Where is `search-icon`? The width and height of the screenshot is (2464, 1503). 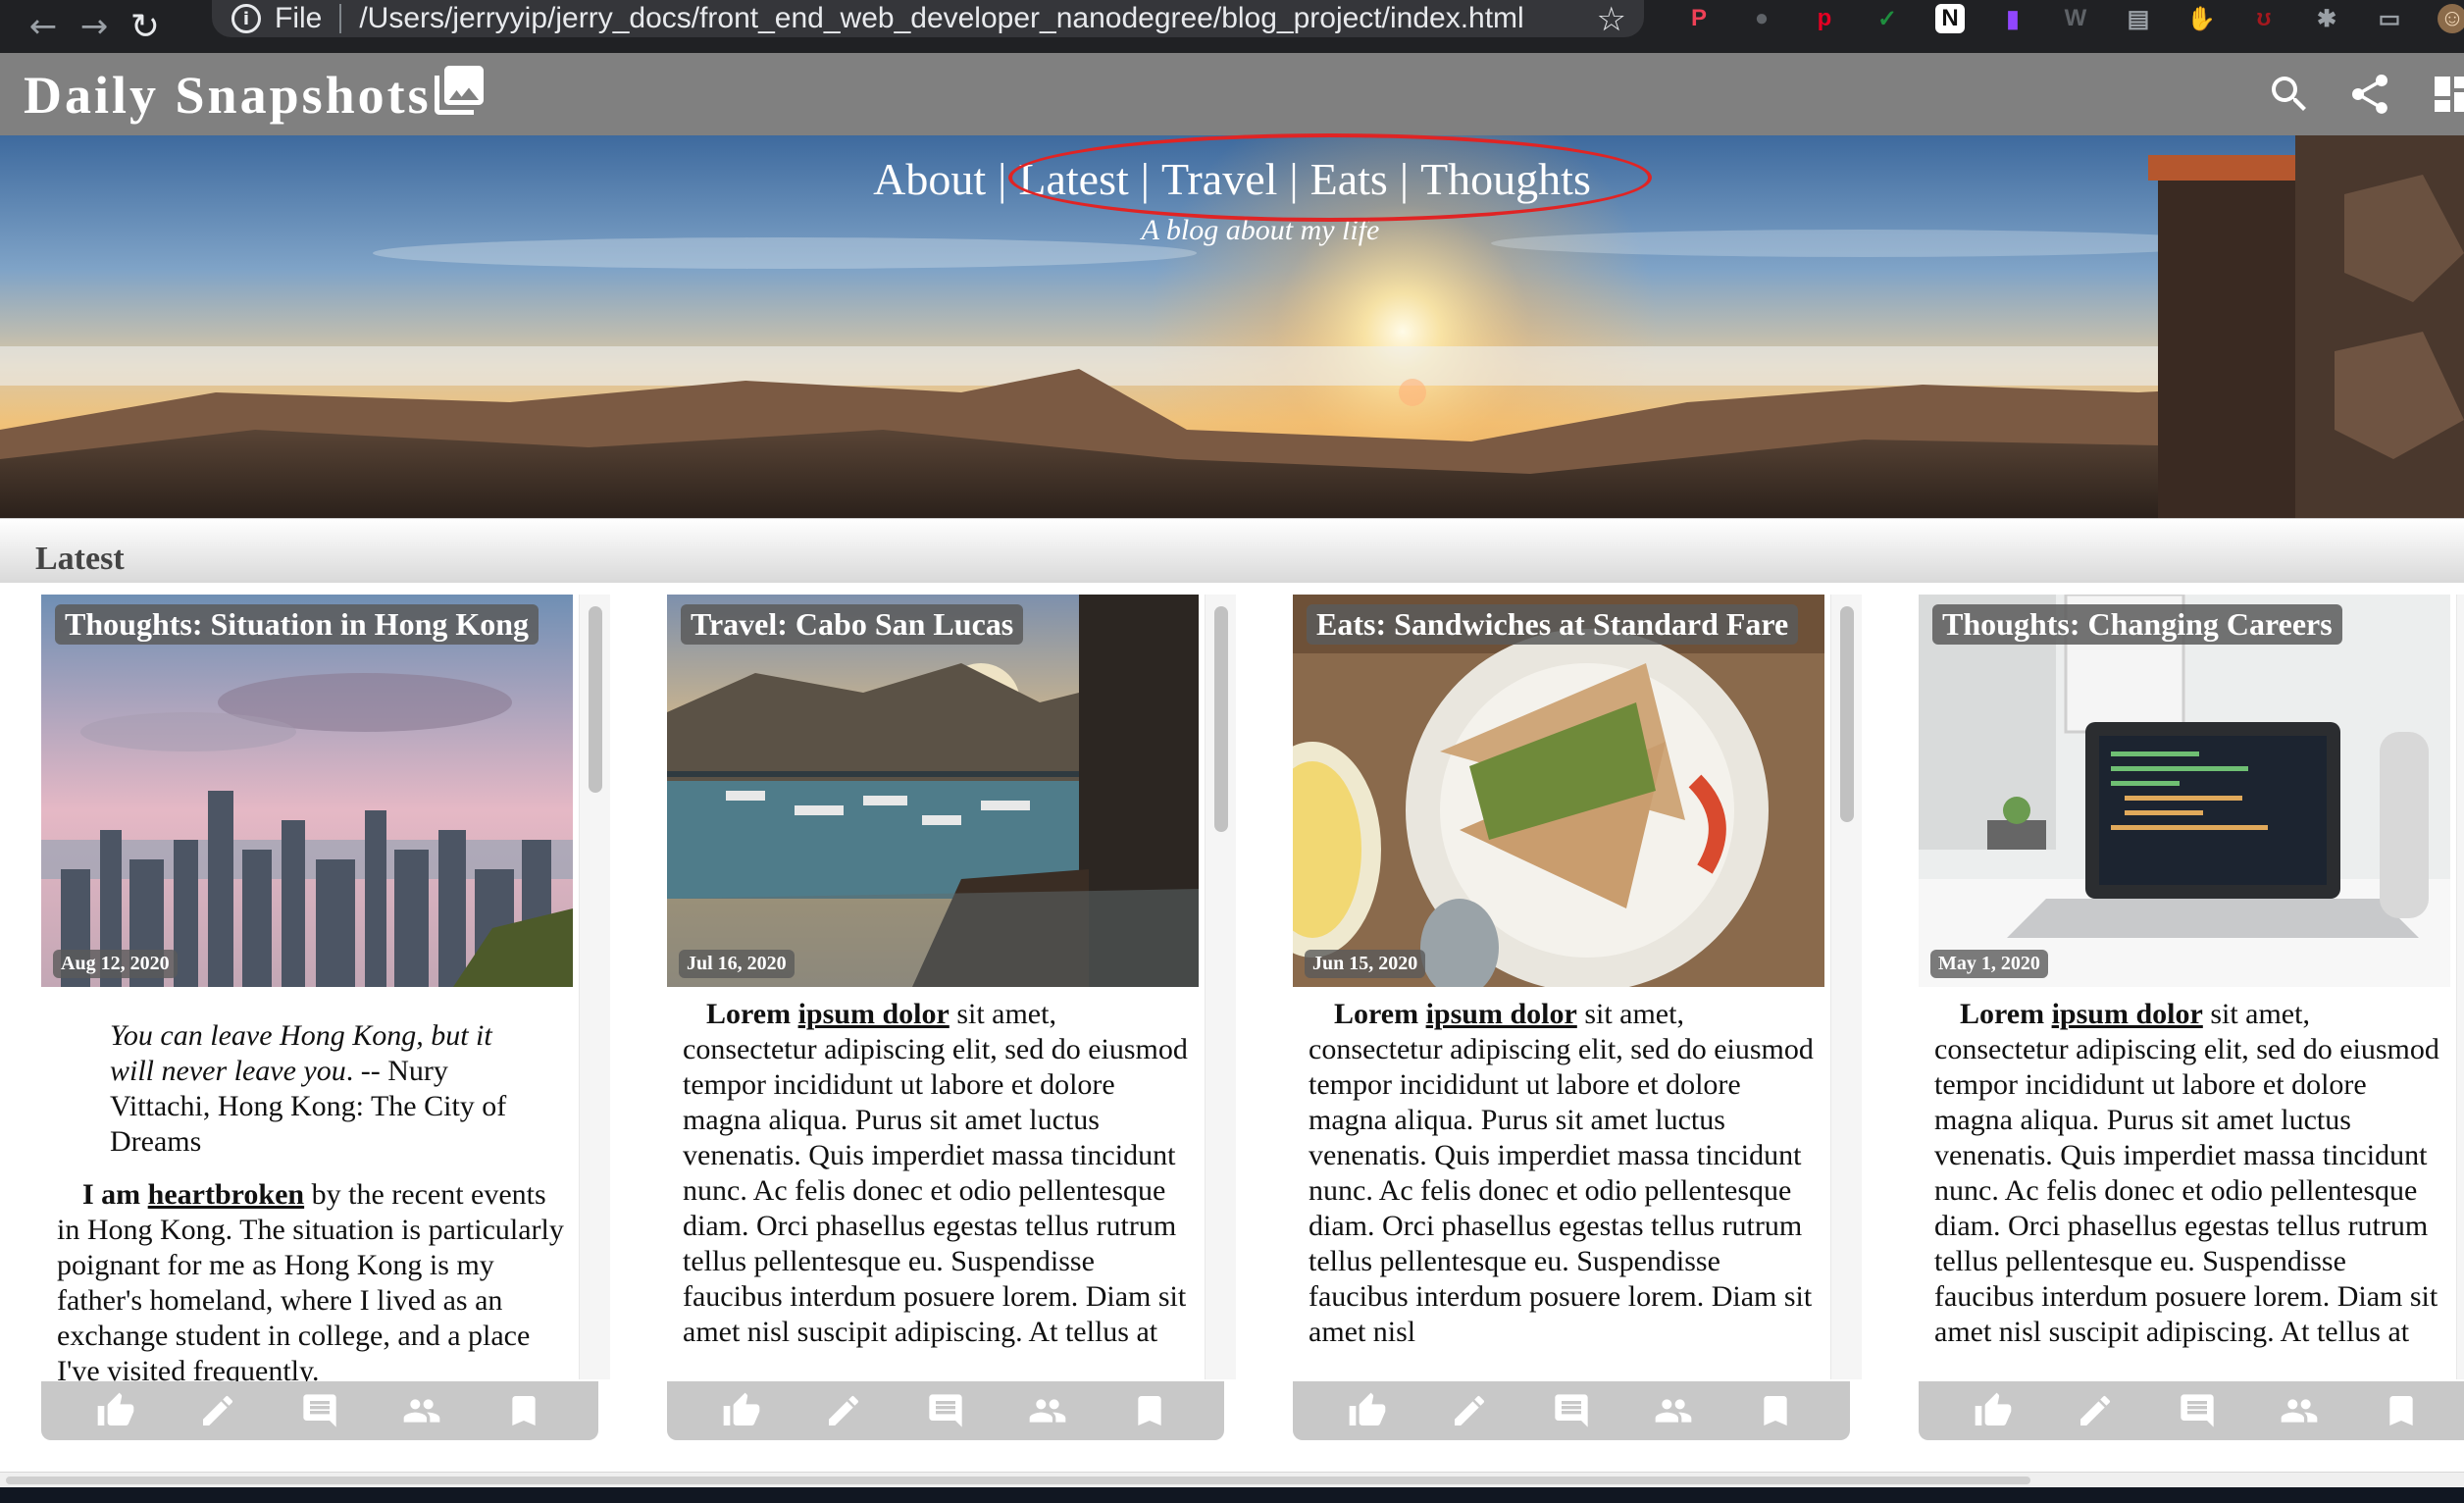
search-icon is located at coordinates (2289, 94).